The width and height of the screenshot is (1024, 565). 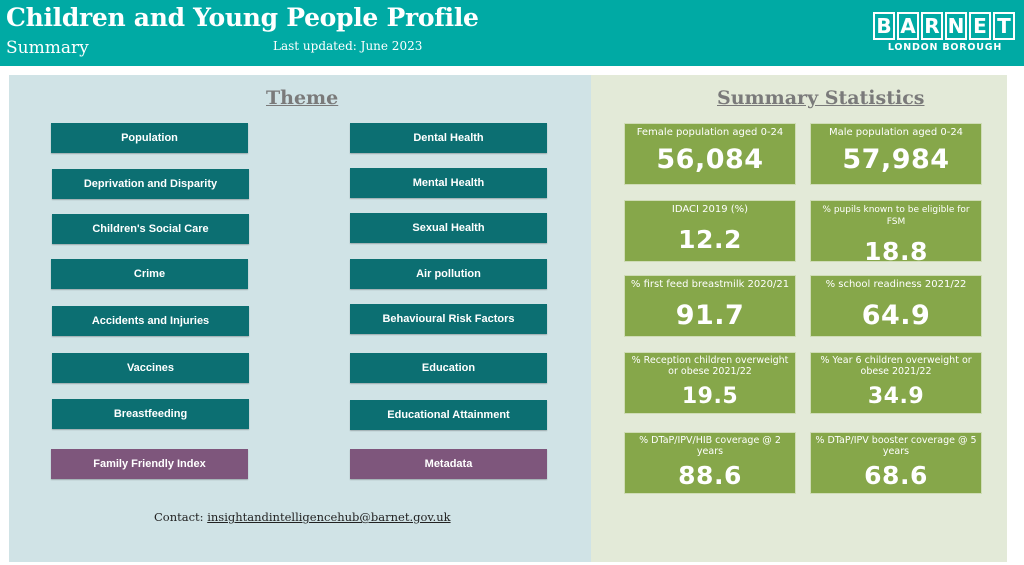 I want to click on theme-button-education: Education, so click(x=448, y=368).